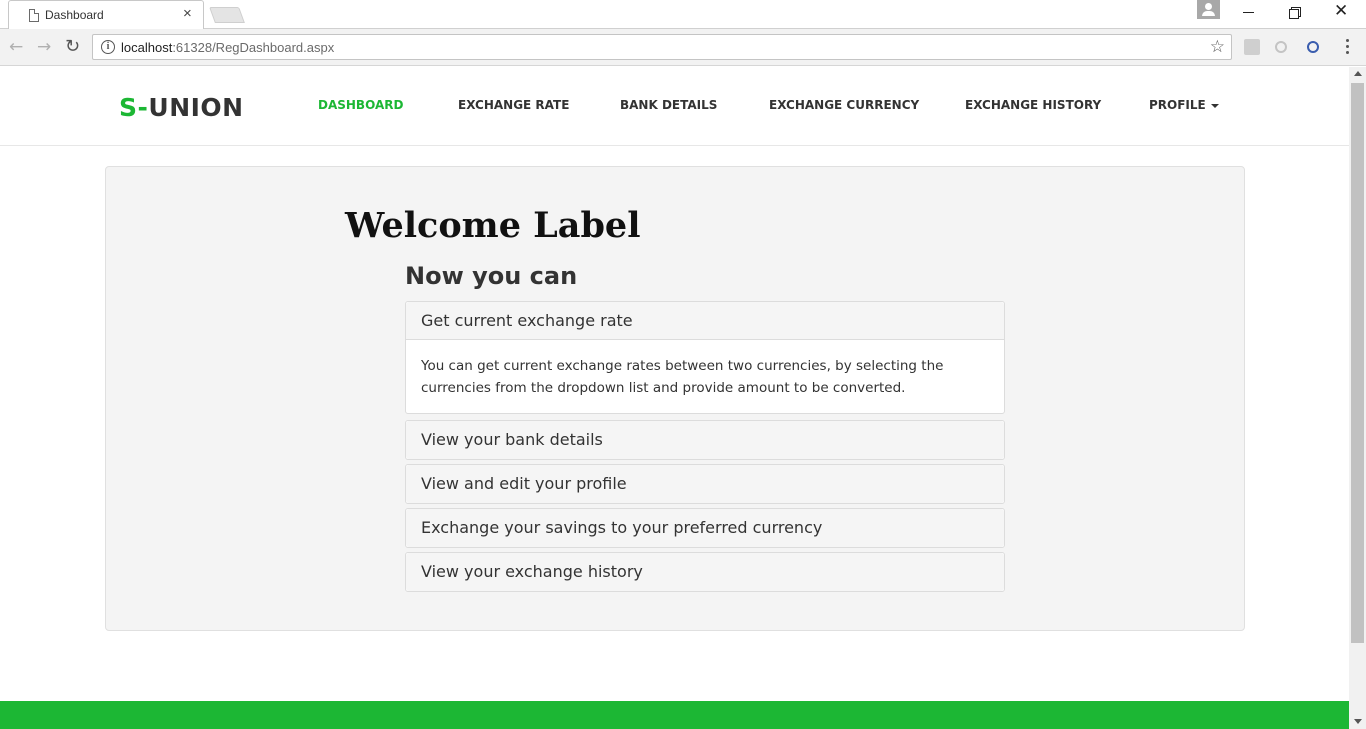 Image resolution: width=1366 pixels, height=729 pixels. Describe the element at coordinates (1357, 363) in the screenshot. I see `scroll-thumb` at that location.